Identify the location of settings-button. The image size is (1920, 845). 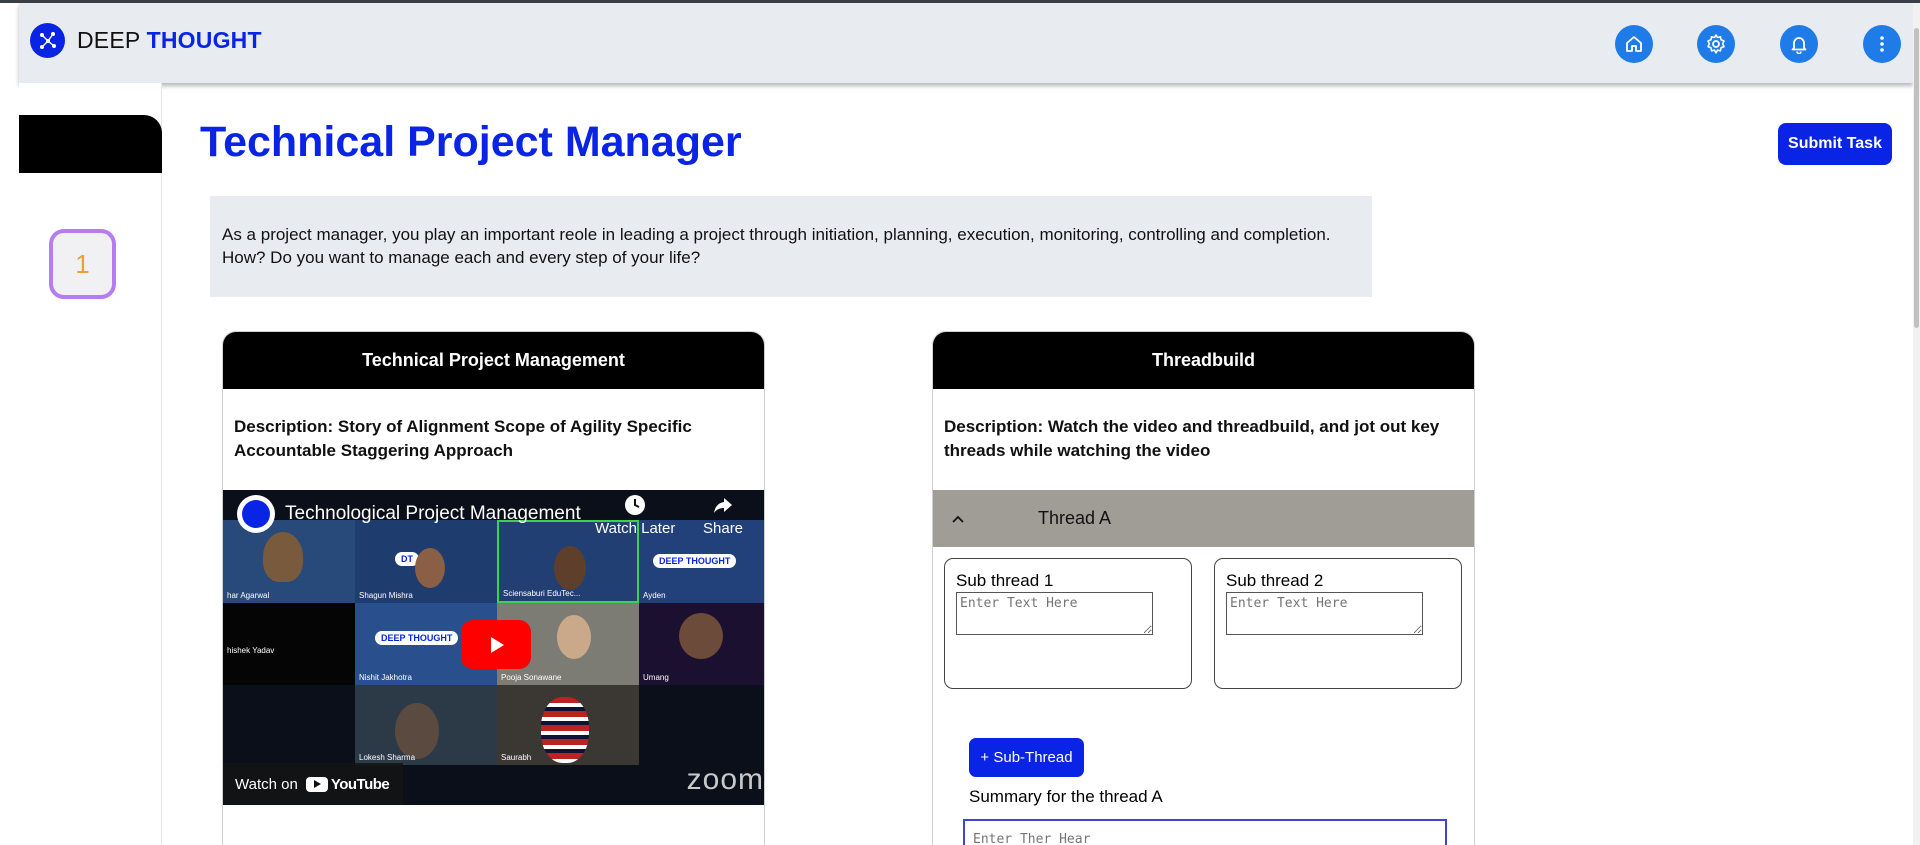
(1716, 44).